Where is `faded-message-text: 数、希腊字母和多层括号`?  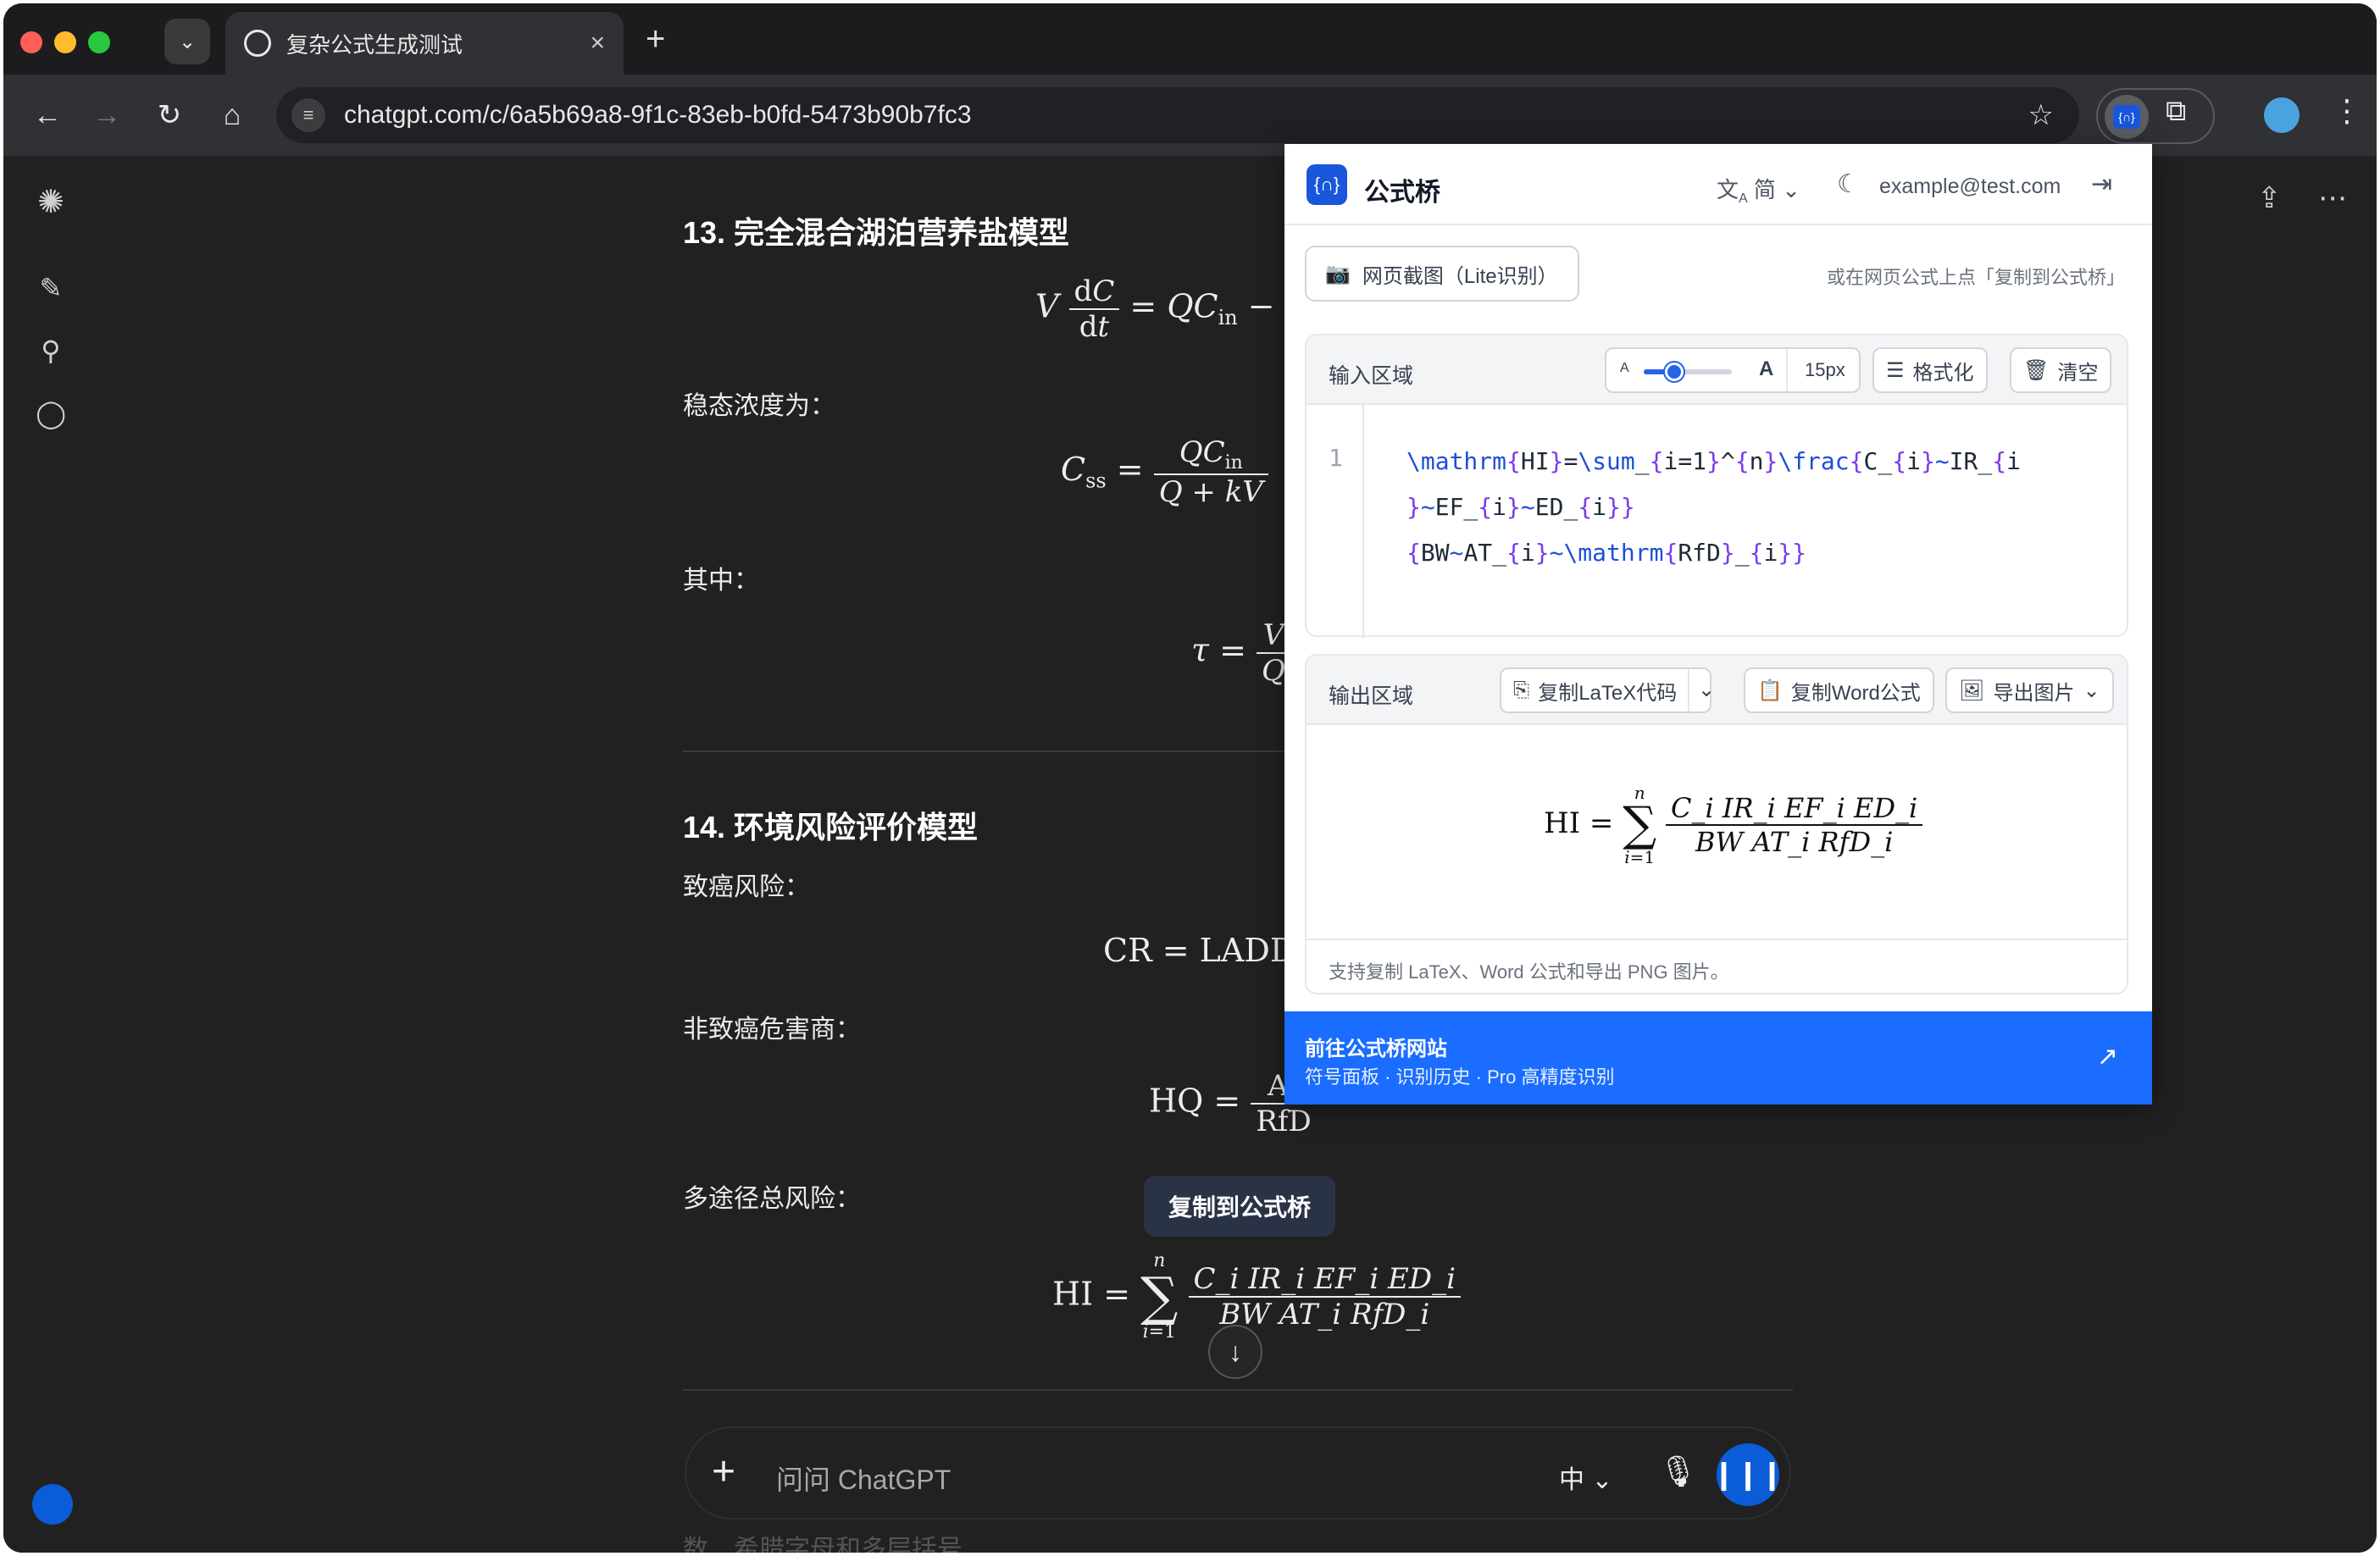
faded-message-text: 数、希腊字母和多层括号 is located at coordinates (823, 1544).